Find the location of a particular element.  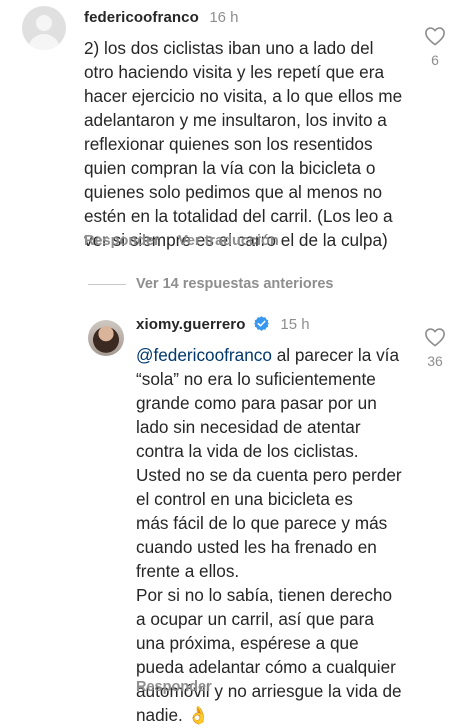

avatar-placeholder-head is located at coordinates (44, 23).